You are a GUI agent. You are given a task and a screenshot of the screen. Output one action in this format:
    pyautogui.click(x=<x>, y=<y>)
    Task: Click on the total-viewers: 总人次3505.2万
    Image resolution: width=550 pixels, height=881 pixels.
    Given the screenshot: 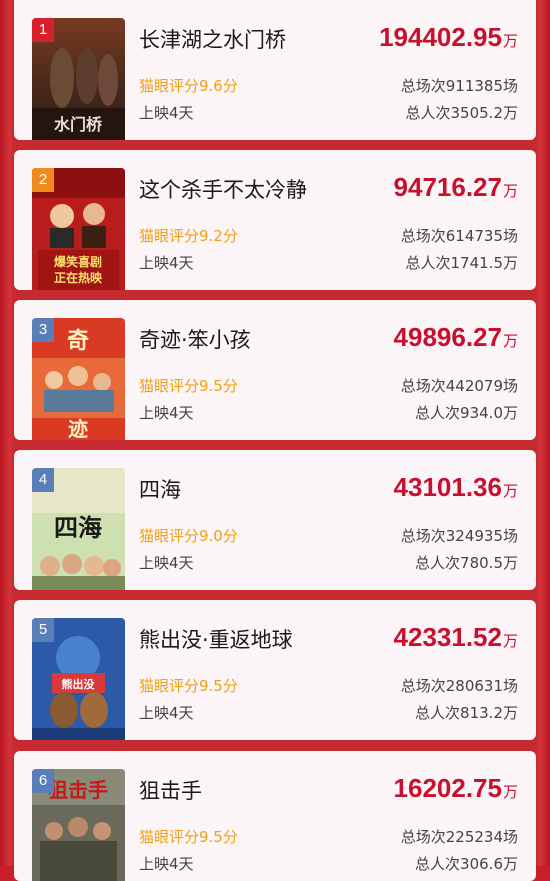 What is the action you would take?
    pyautogui.click(x=462, y=113)
    